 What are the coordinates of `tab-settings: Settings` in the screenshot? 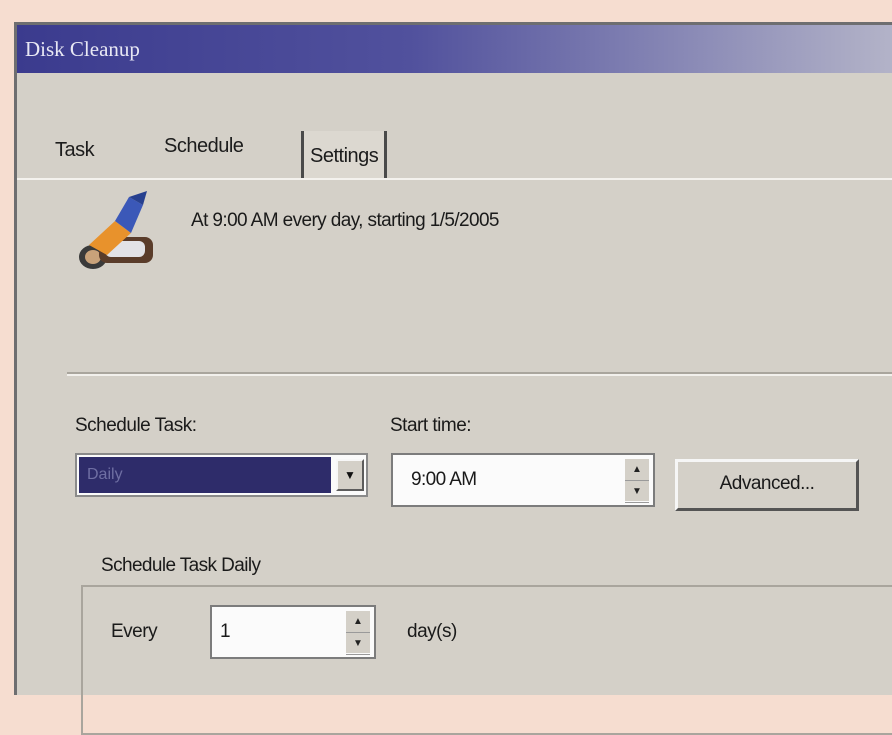 It's located at (344, 155).